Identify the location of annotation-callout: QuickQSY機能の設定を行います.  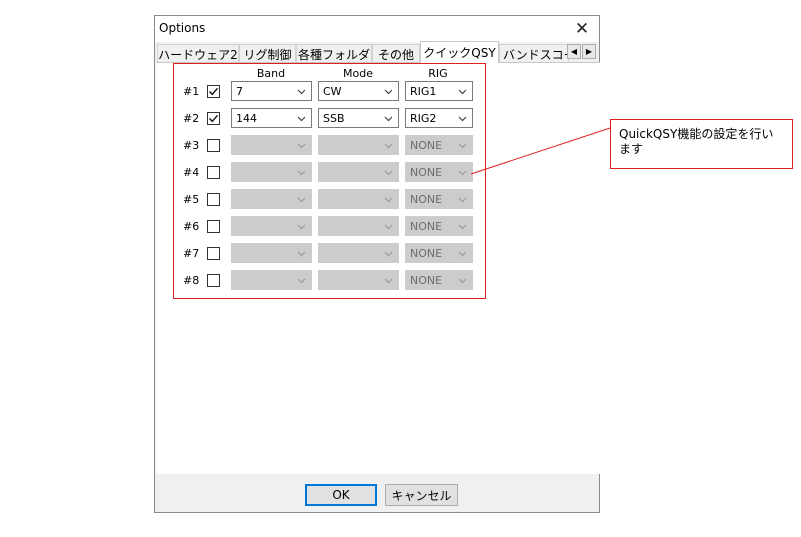
(701, 144).